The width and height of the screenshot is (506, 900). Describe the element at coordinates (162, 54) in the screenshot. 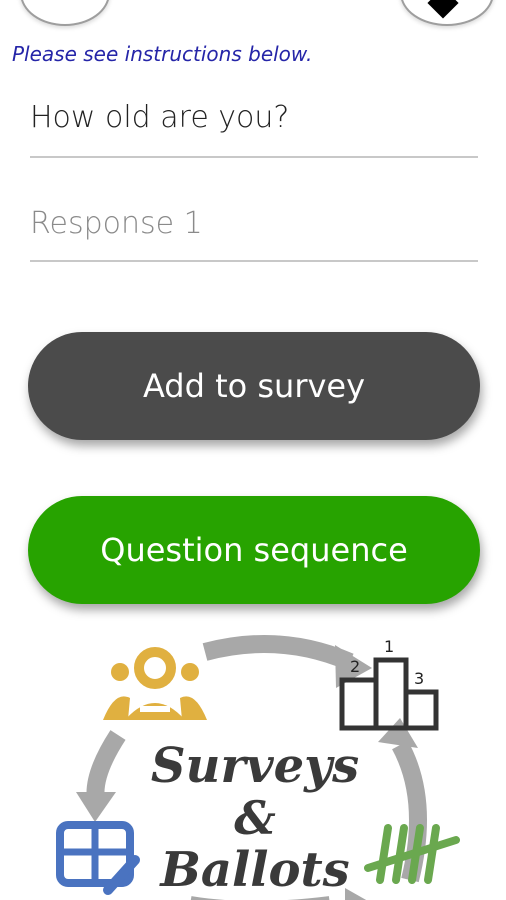

I see `instructions-text: Please see instructions below.` at that location.